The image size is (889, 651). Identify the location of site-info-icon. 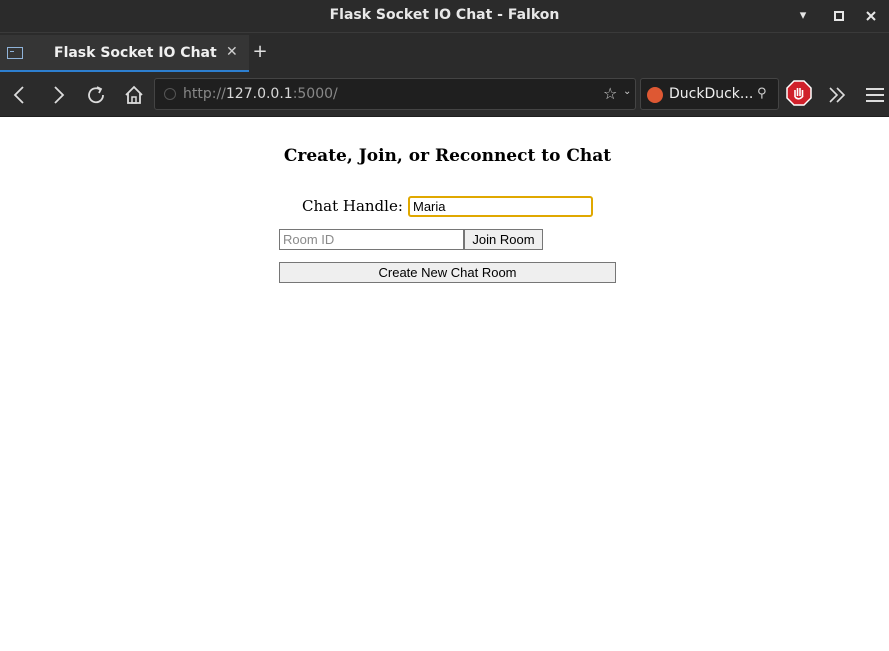
(170, 94).